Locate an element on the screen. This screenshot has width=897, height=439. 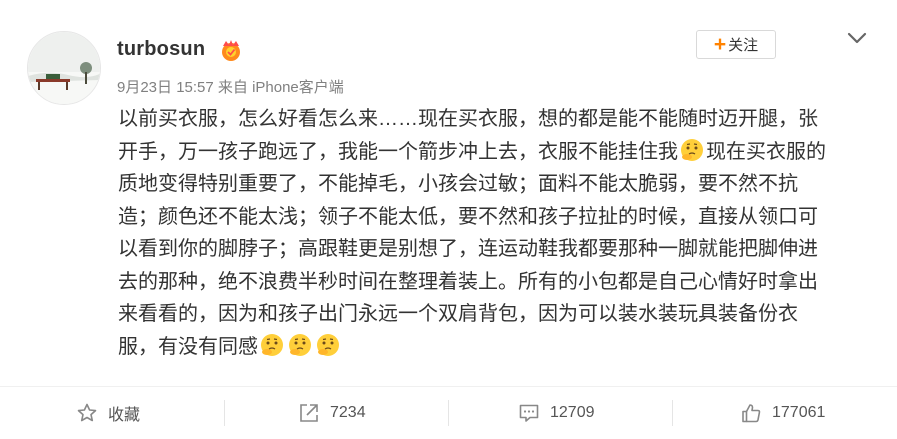
post-line: 来看看的，因为和孩子出门永远一个双肩背包，因为可以装水装玩具装备份衣 is located at coordinates (458, 314).